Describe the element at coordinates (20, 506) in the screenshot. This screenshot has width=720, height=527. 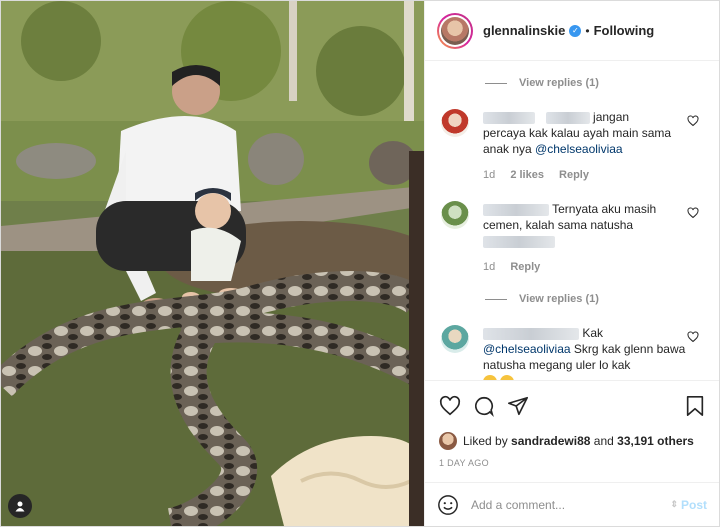
I see `tagged-users-icon` at that location.